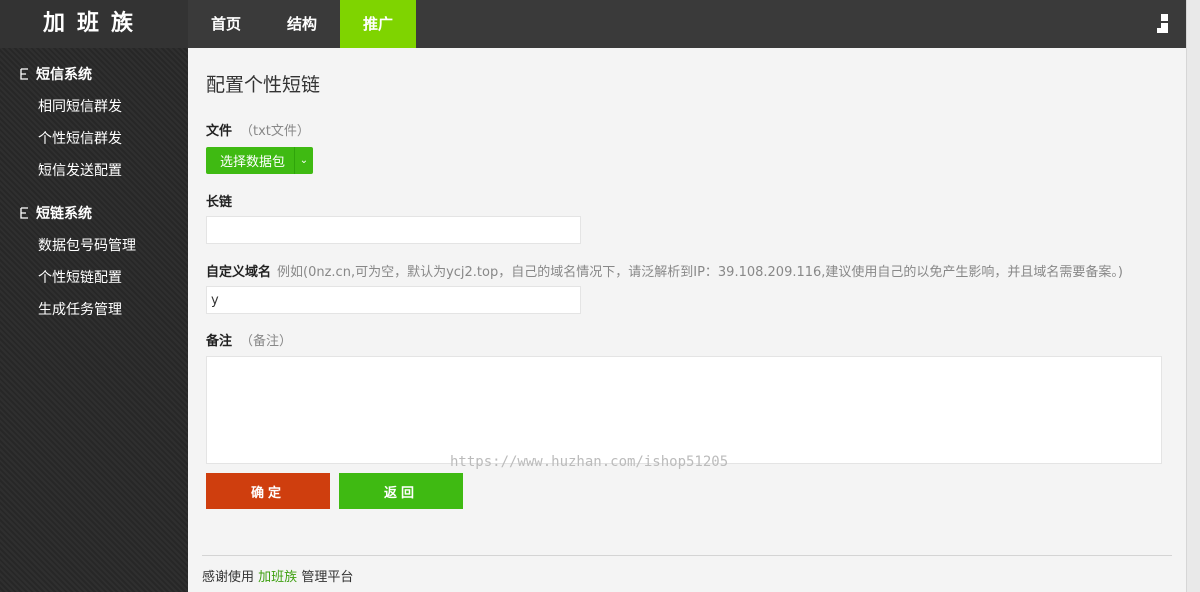 The width and height of the screenshot is (1200, 592). What do you see at coordinates (684, 410) in the screenshot?
I see `remark-textarea` at bounding box center [684, 410].